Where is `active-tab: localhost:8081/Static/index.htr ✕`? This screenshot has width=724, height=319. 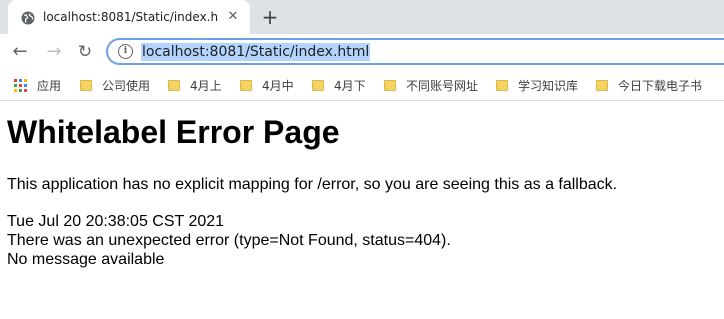
active-tab: localhost:8081/Static/index.htr ✕ is located at coordinates (129, 17).